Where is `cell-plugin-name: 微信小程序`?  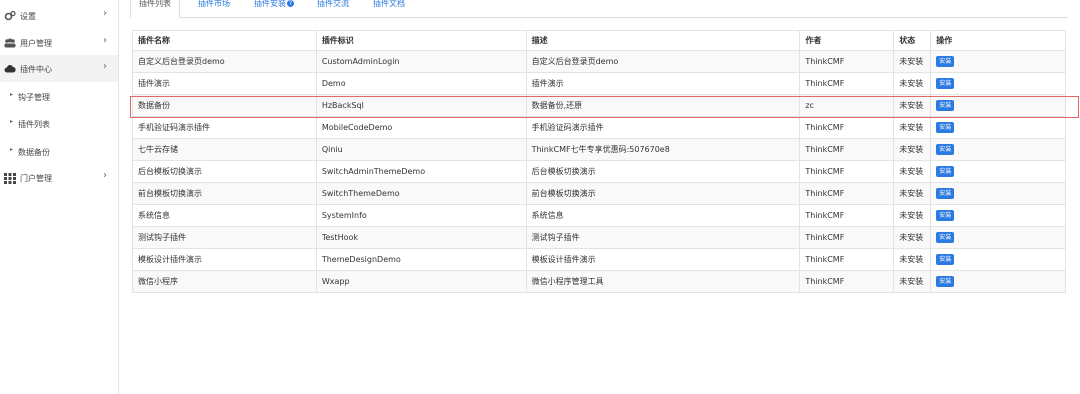 cell-plugin-name: 微信小程序 is located at coordinates (224, 281).